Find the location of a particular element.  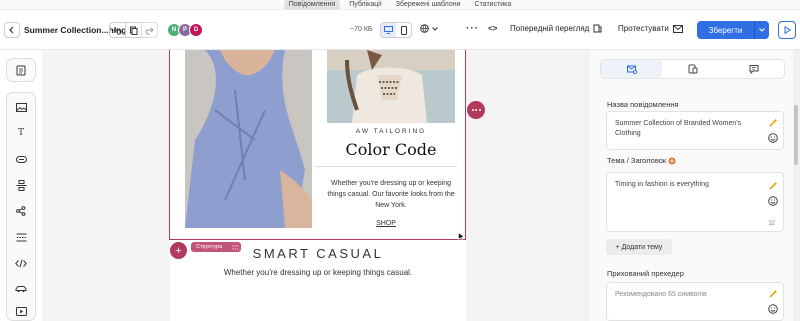

device-toggle is located at coordinates (396, 30).